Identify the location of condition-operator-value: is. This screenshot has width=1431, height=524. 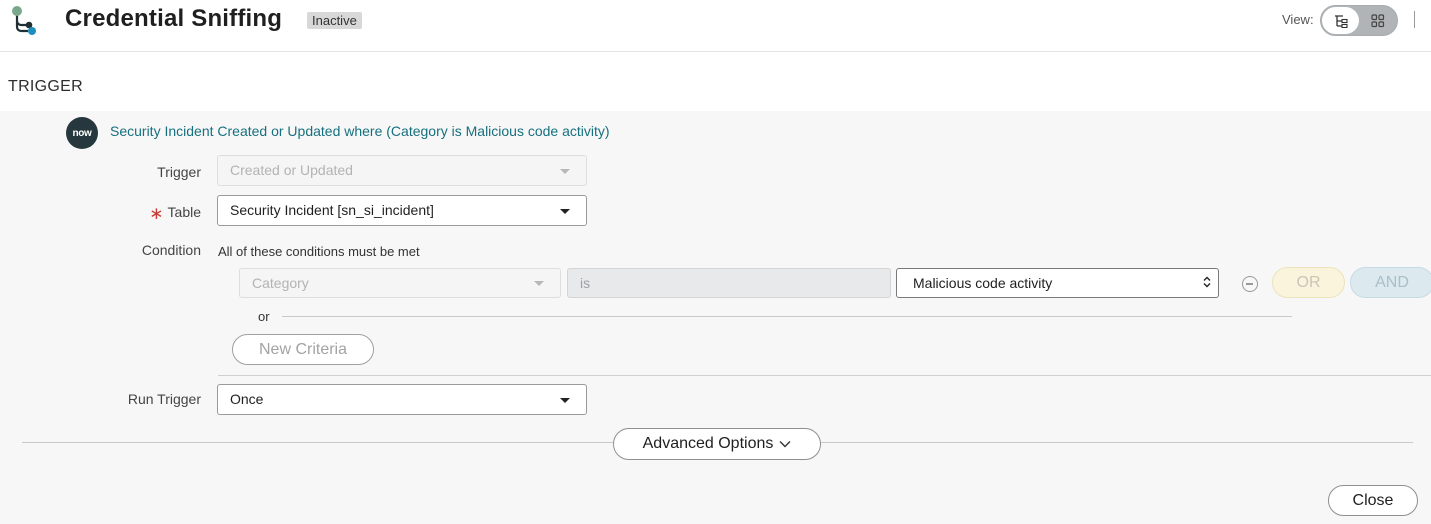
(585, 283).